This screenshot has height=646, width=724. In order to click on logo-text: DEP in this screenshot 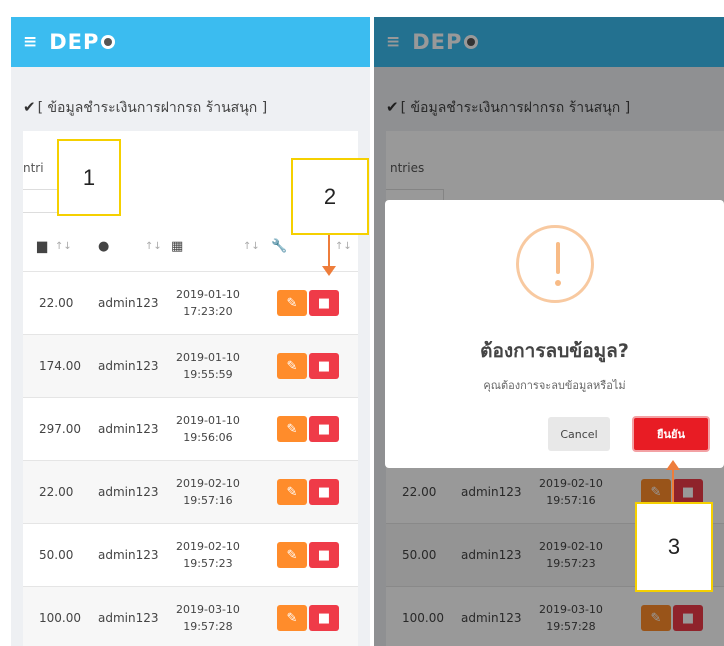, I will do `click(74, 42)`.